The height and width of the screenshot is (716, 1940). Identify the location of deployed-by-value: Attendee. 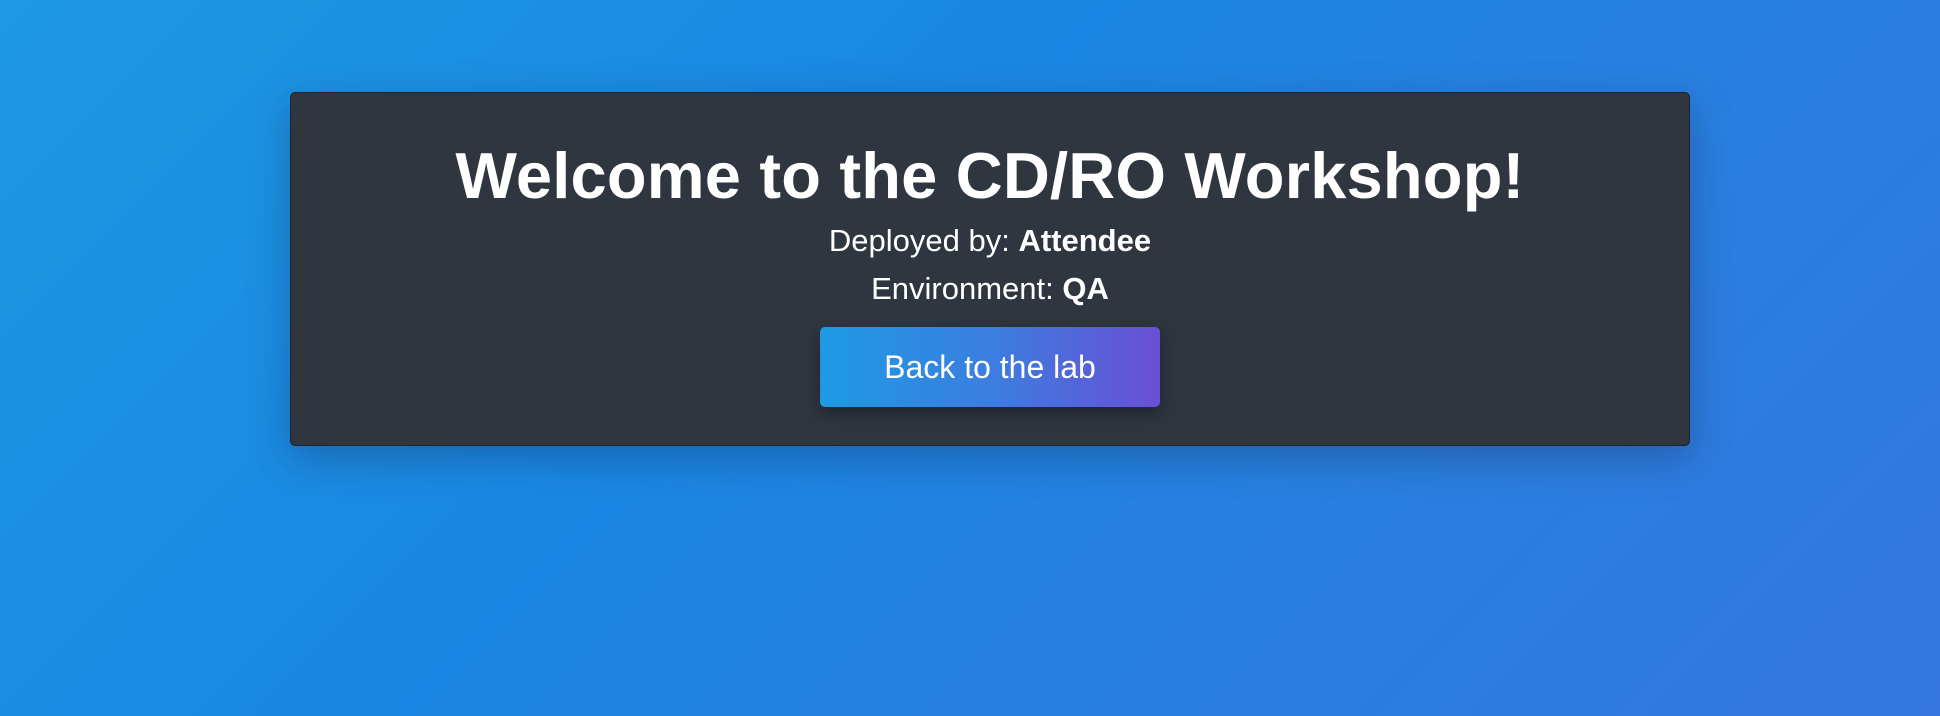
(1085, 240).